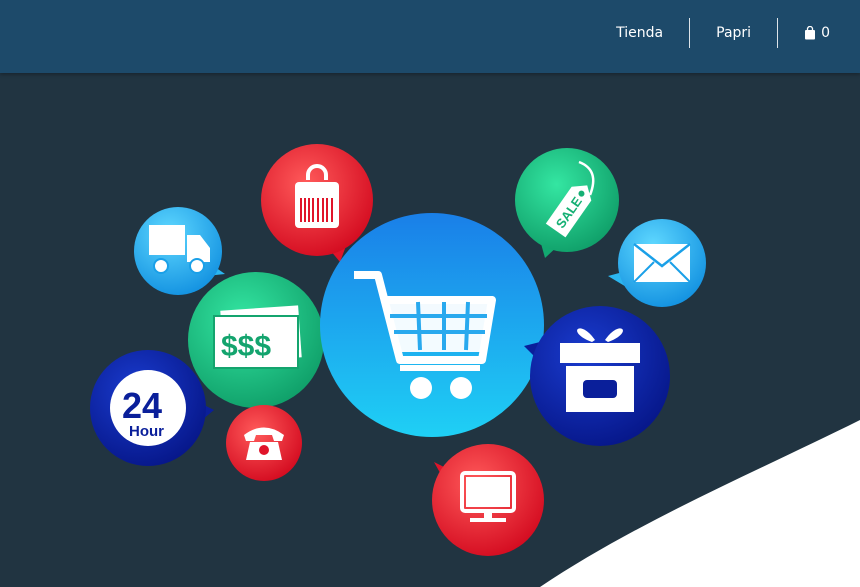  Describe the element at coordinates (825, 33) in the screenshot. I see `cart-count: 0` at that location.